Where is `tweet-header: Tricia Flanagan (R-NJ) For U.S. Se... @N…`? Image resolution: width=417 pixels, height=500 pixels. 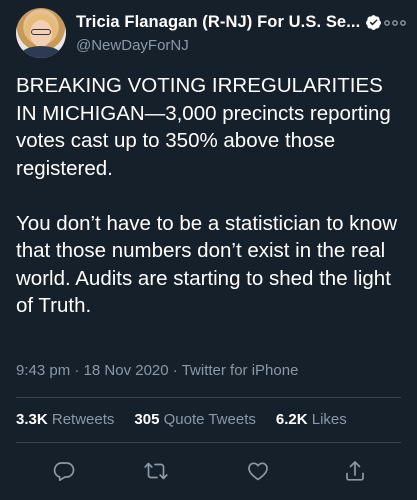 tweet-header: Tricia Flanagan (R-NJ) For U.S. Se... @N… is located at coordinates (211, 34).